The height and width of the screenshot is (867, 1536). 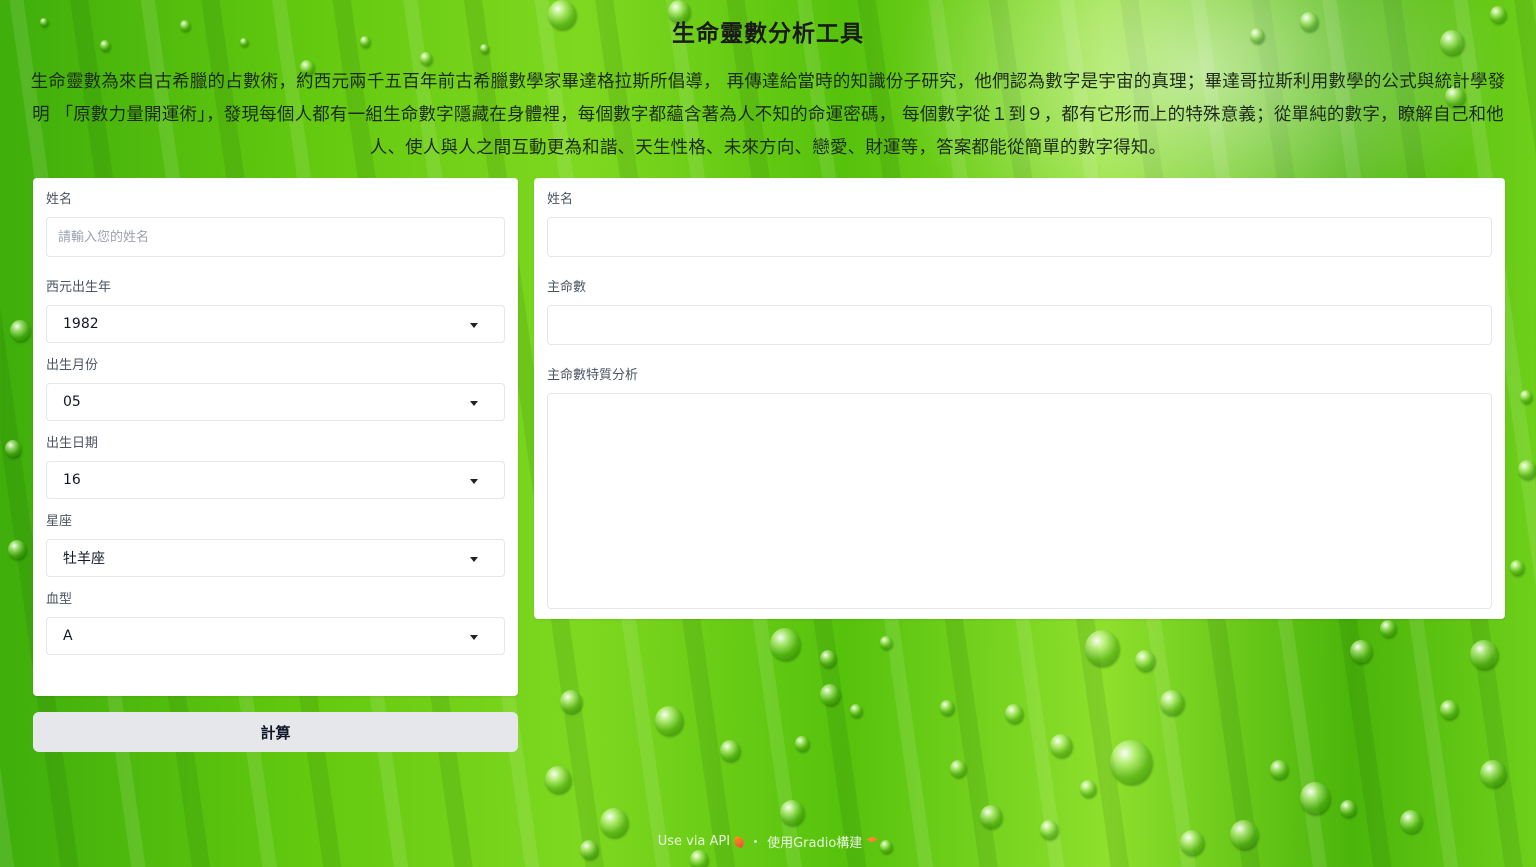 I want to click on name-input, so click(x=275, y=237).